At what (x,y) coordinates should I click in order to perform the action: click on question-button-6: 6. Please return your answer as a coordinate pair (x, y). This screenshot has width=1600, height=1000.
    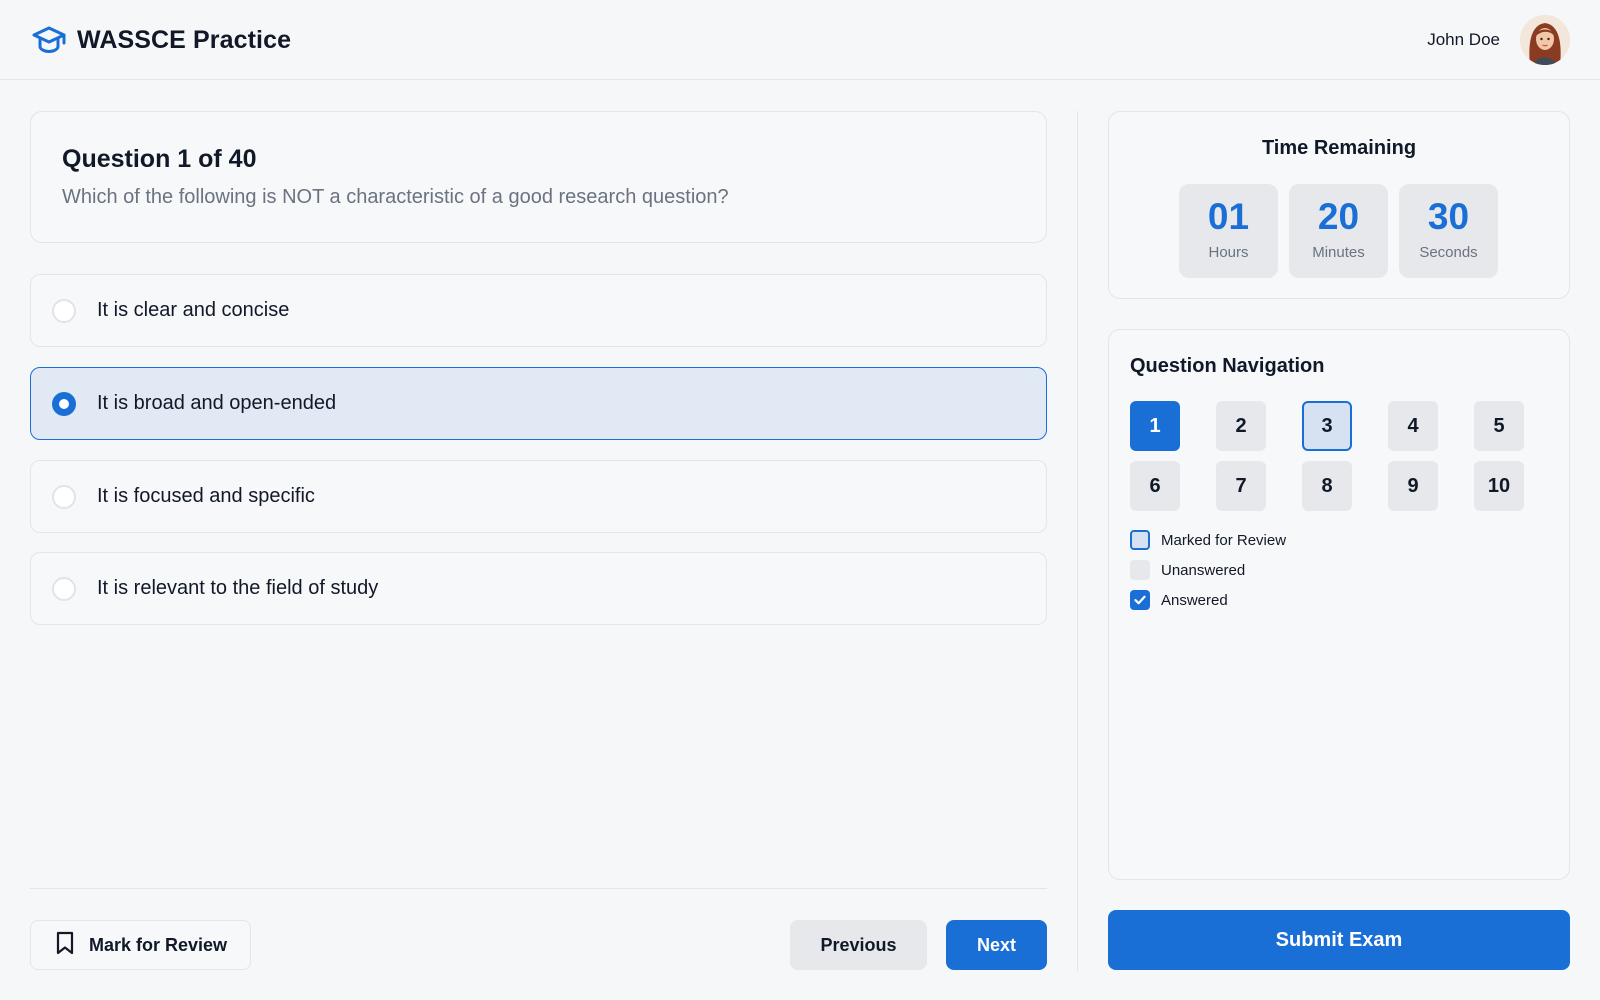
    Looking at the image, I should click on (1155, 486).